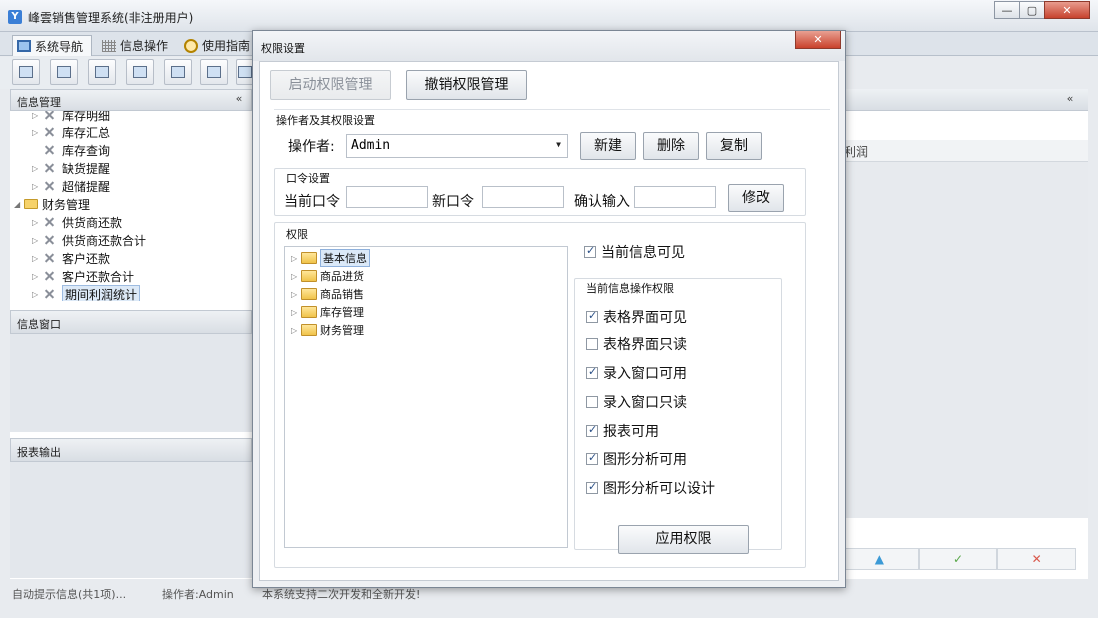 This screenshot has width=1098, height=618. I want to click on toolbar-search-button, so click(26, 72).